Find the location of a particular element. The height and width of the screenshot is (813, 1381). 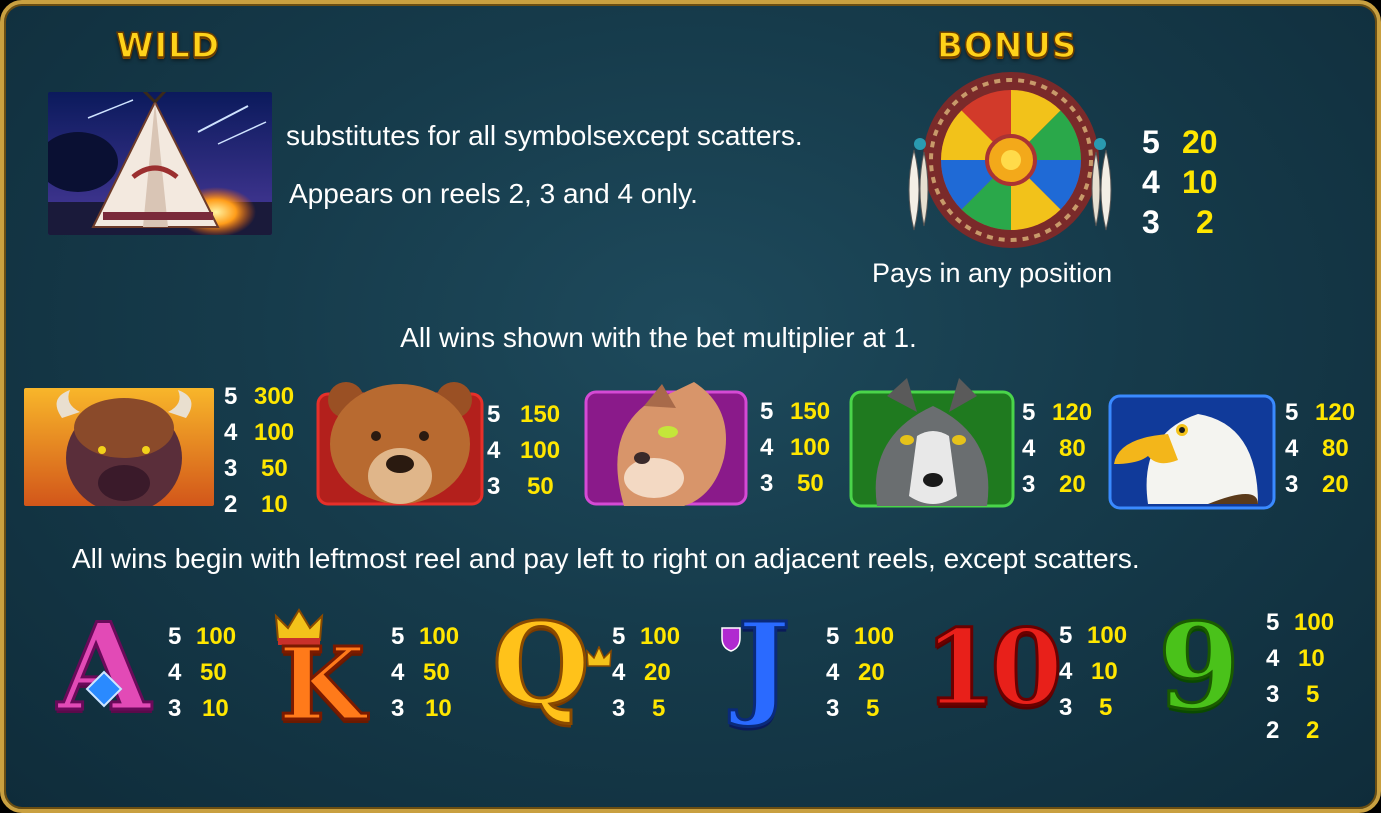

wild-teepee-symbol is located at coordinates (160, 163).